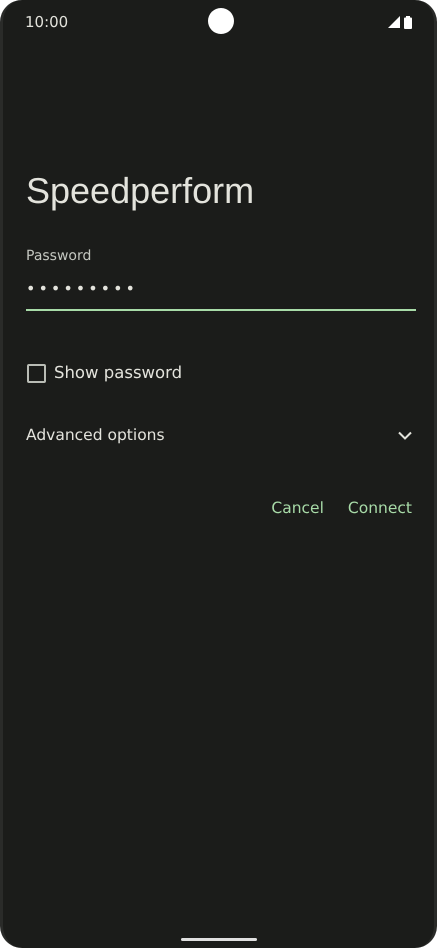 The image size is (437, 948). What do you see at coordinates (394, 22) in the screenshot?
I see `signal-icon` at bounding box center [394, 22].